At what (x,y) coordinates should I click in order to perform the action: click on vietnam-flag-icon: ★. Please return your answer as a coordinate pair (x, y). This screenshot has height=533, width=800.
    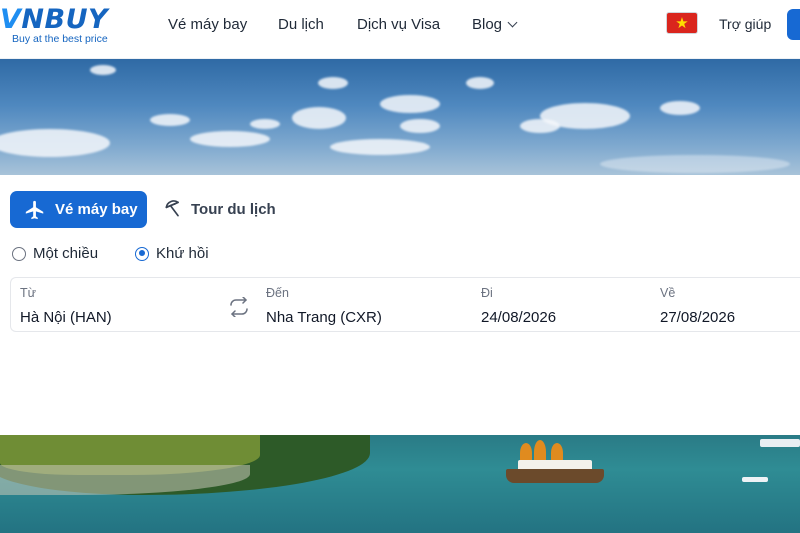
    Looking at the image, I should click on (682, 23).